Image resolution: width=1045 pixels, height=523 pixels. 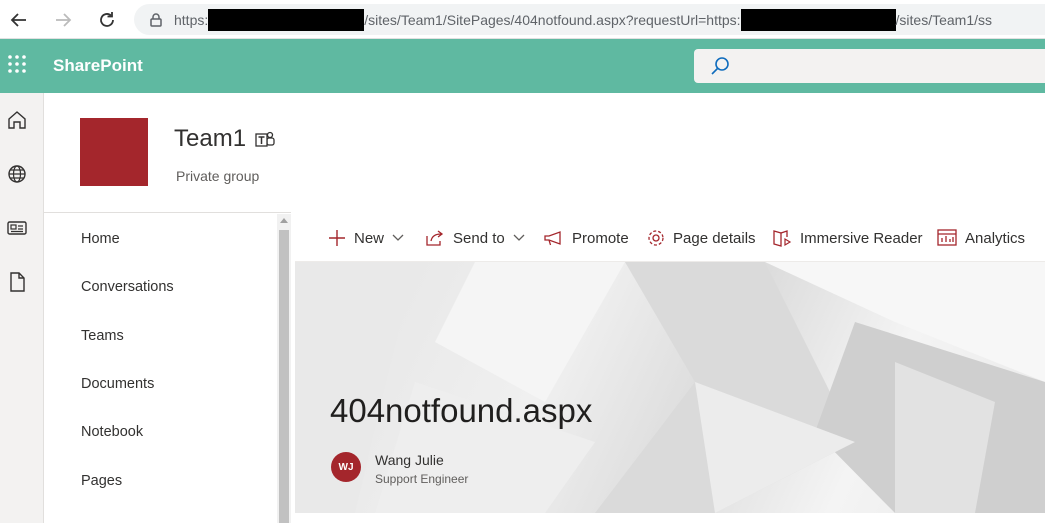 I want to click on promote-label: Promote, so click(x=600, y=238).